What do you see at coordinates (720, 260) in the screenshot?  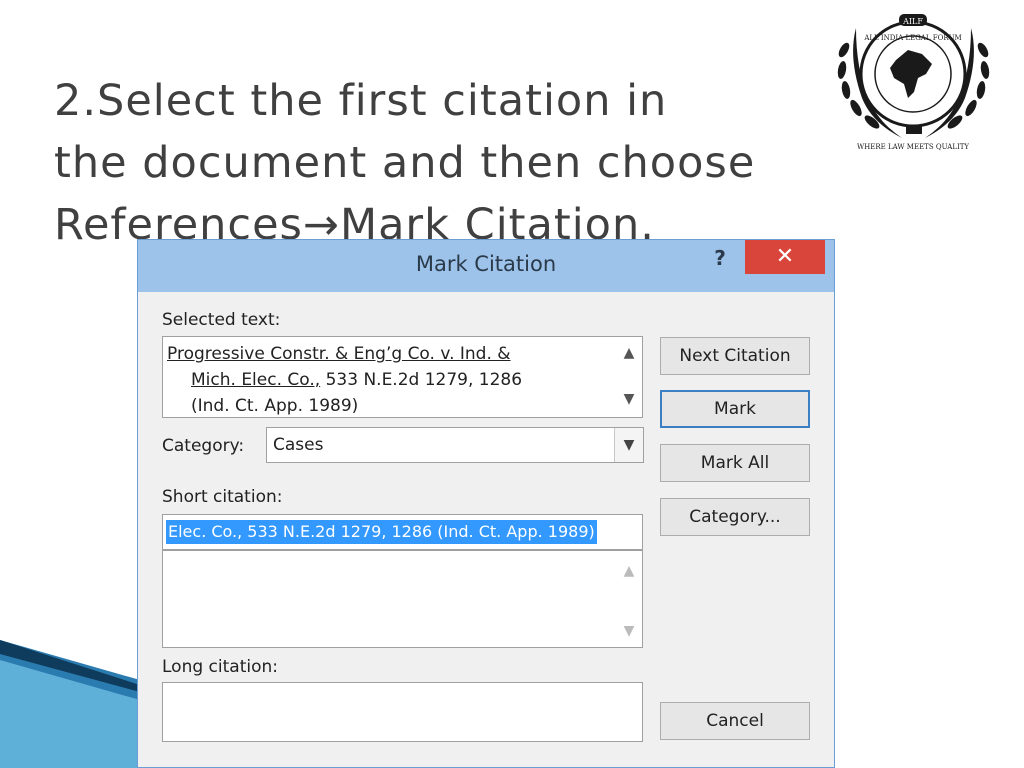 I see `help-button: ?` at bounding box center [720, 260].